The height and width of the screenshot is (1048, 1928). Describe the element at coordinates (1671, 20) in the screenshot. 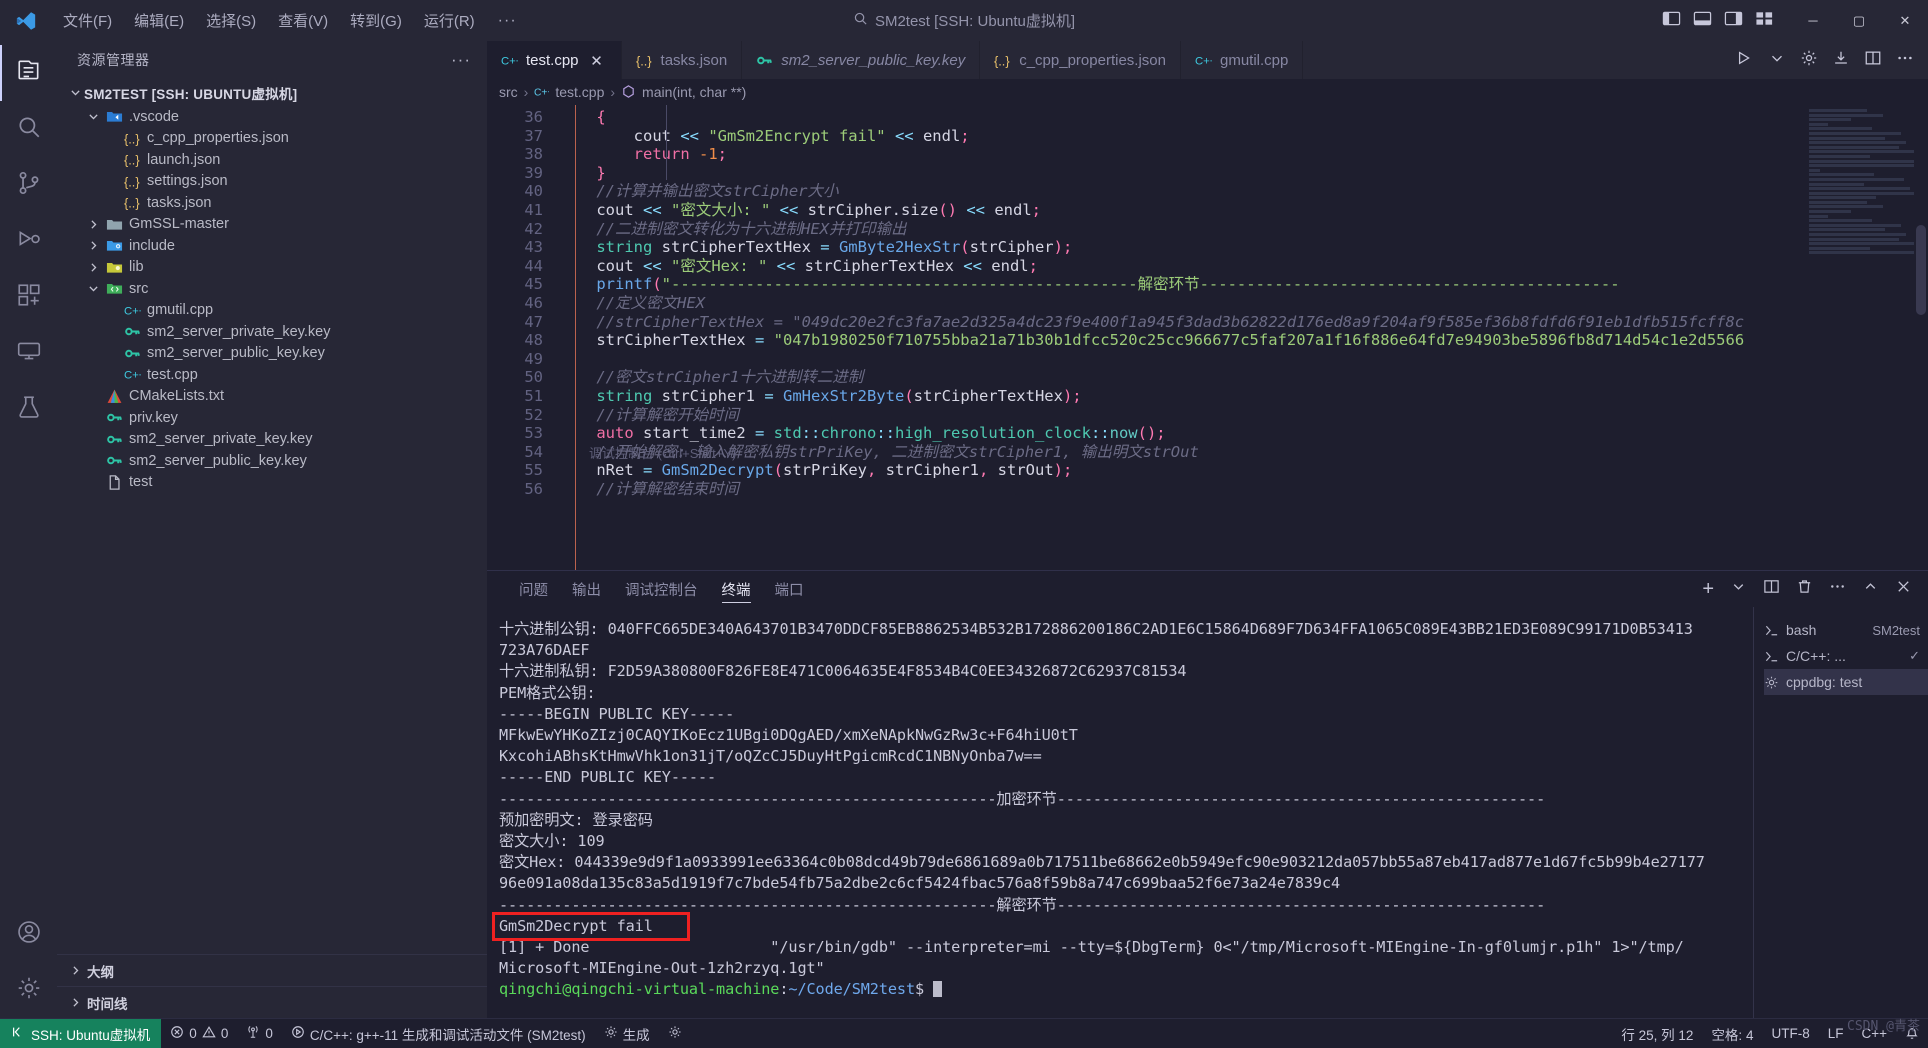

I see `toggle-primary-sidebar-icon` at that location.